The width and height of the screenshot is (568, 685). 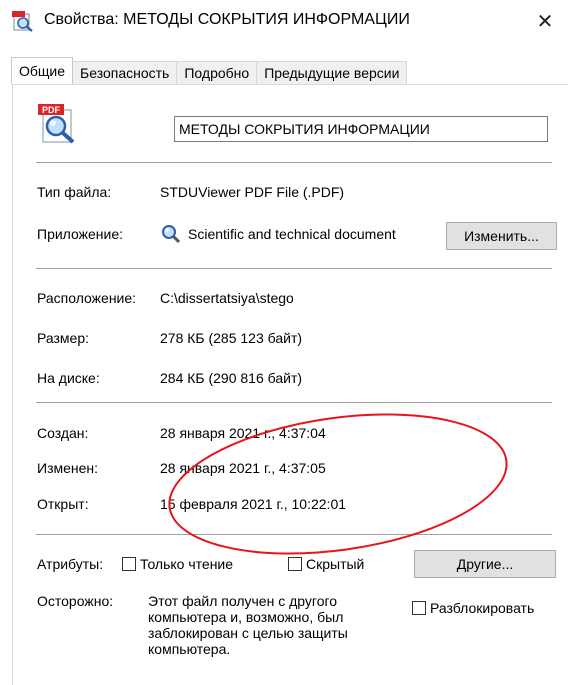 What do you see at coordinates (74, 192) in the screenshot?
I see `file-type-label: Тип файла:` at bounding box center [74, 192].